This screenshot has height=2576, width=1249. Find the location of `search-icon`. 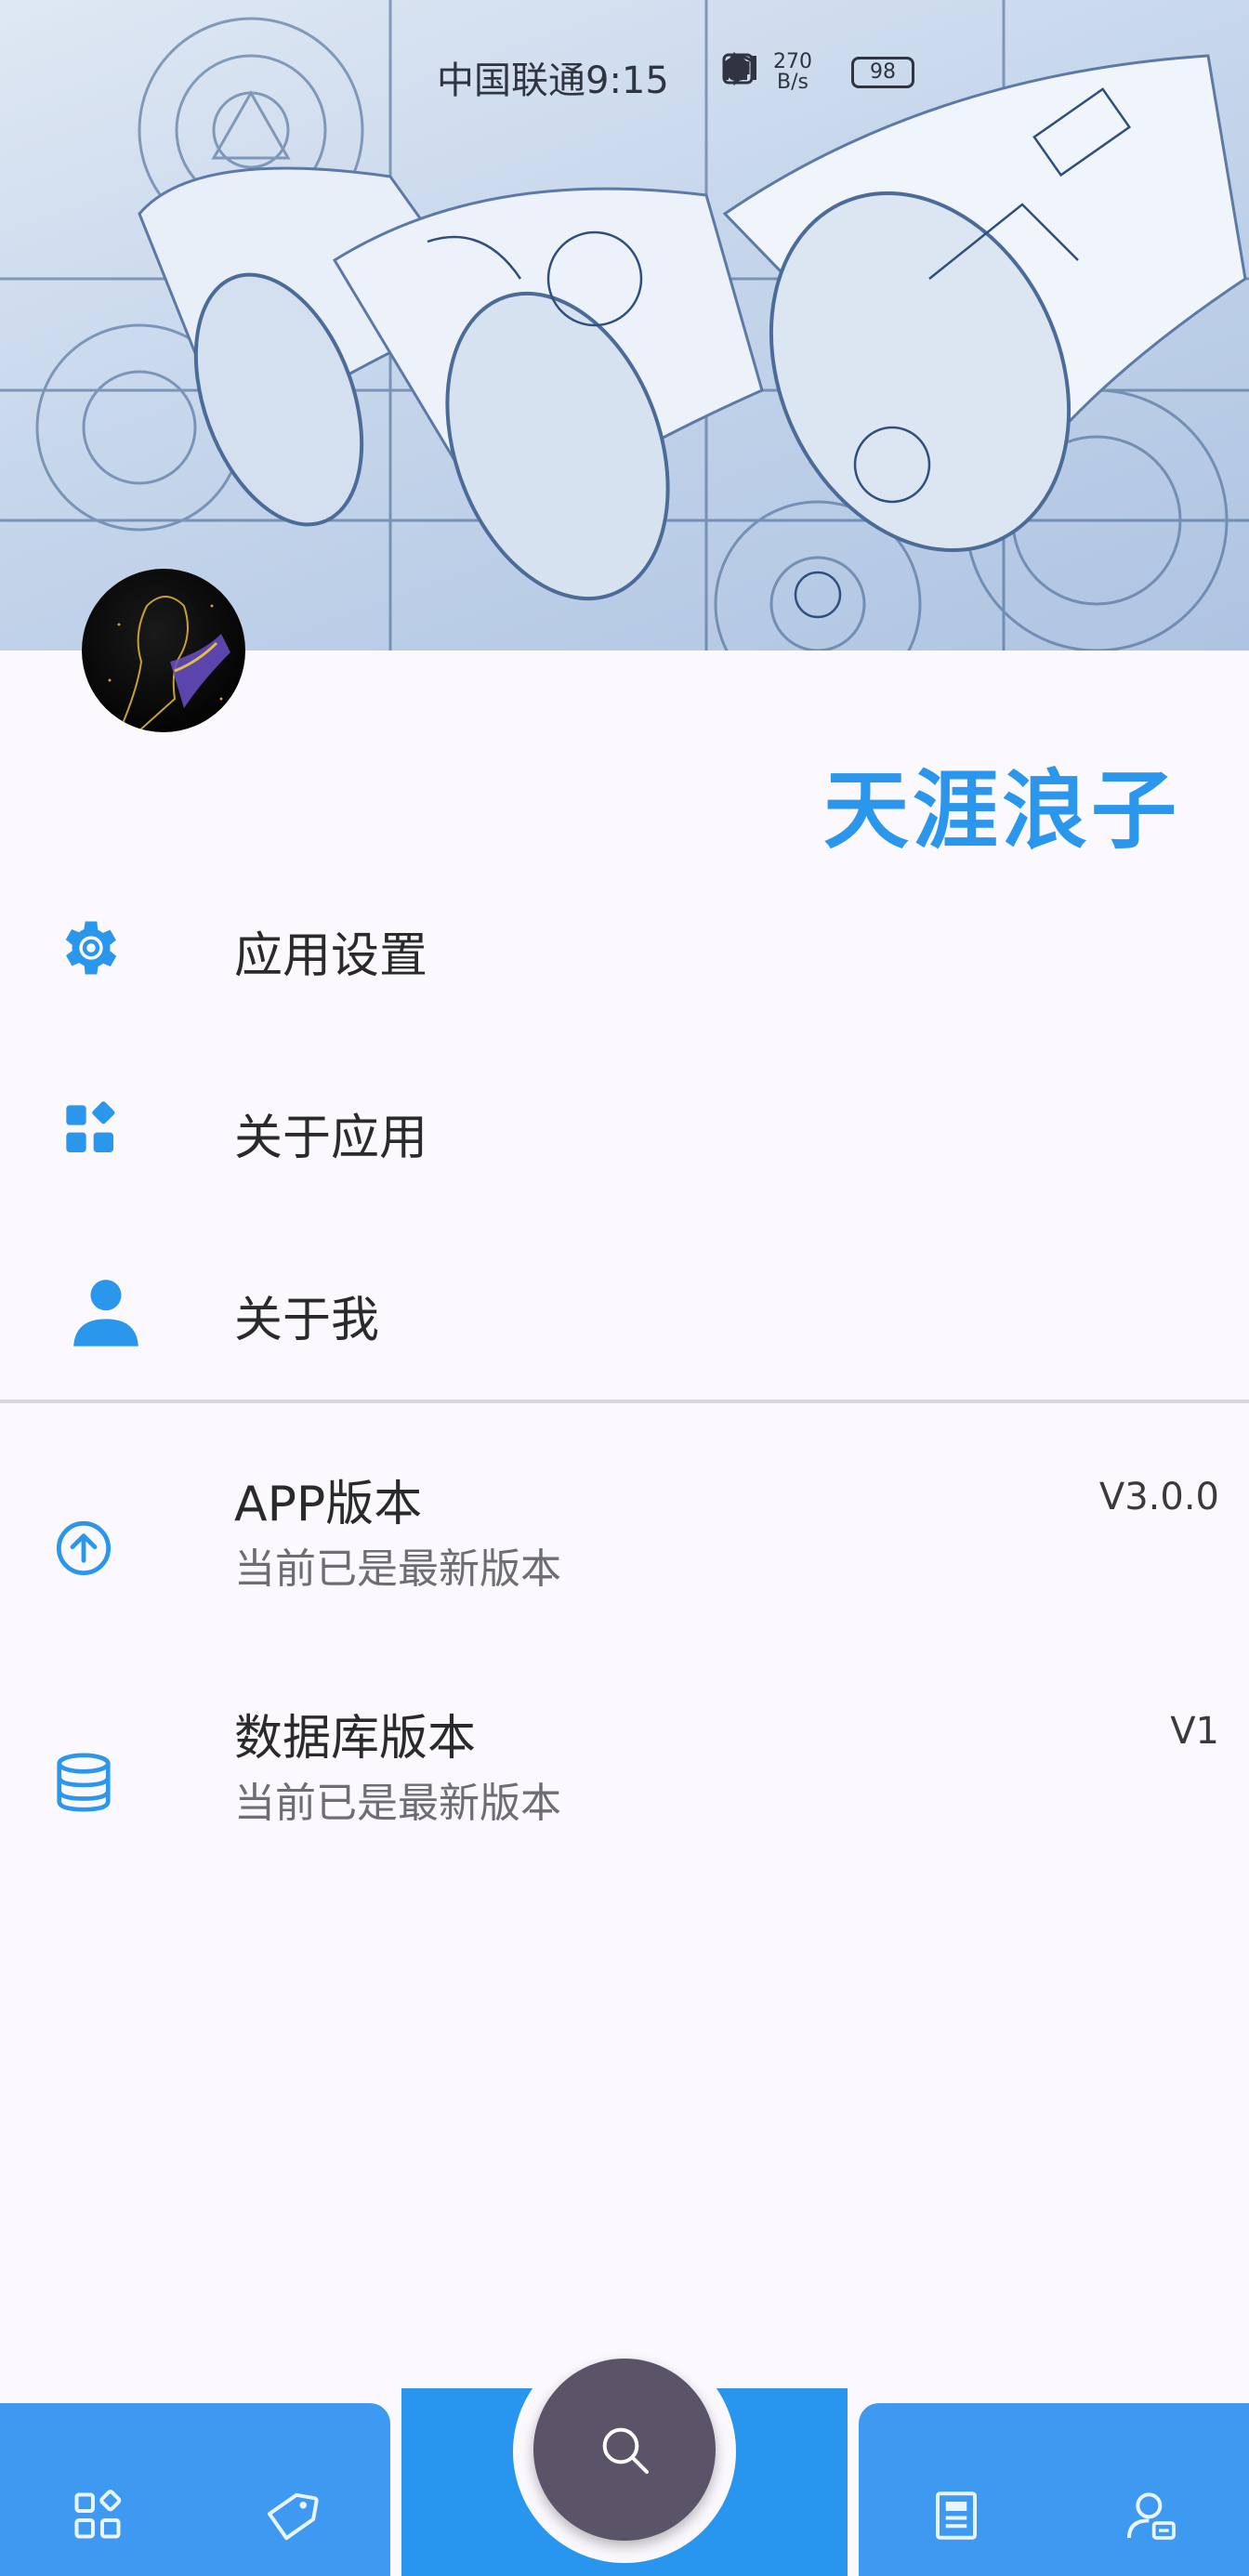

search-icon is located at coordinates (625, 2450).